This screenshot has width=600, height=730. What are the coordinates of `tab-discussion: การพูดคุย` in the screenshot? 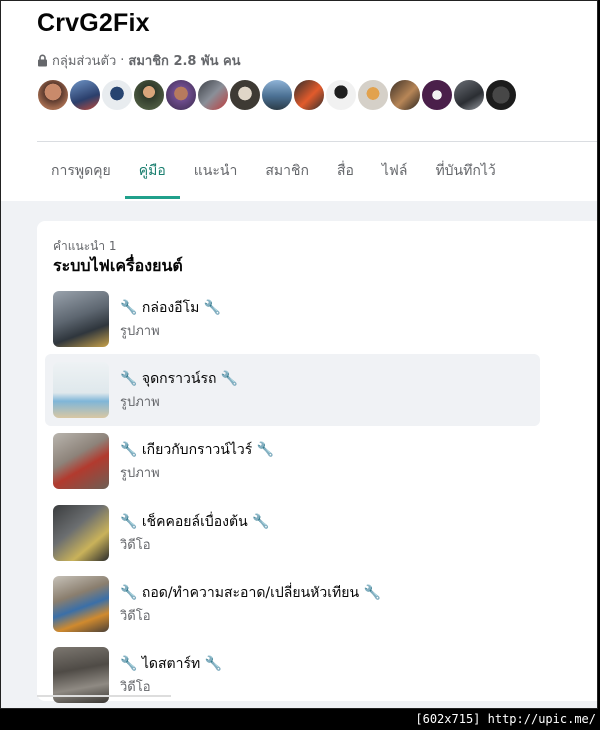 It's located at (81, 171).